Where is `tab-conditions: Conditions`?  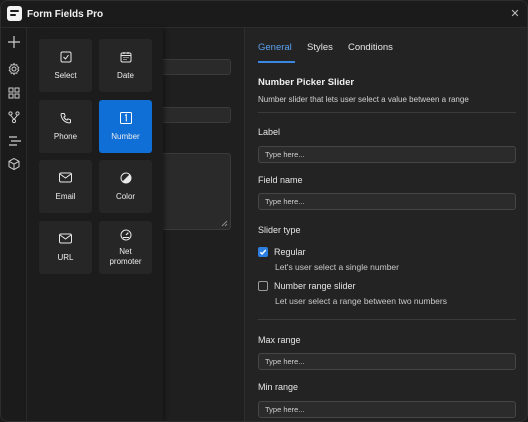 tab-conditions: Conditions is located at coordinates (370, 47).